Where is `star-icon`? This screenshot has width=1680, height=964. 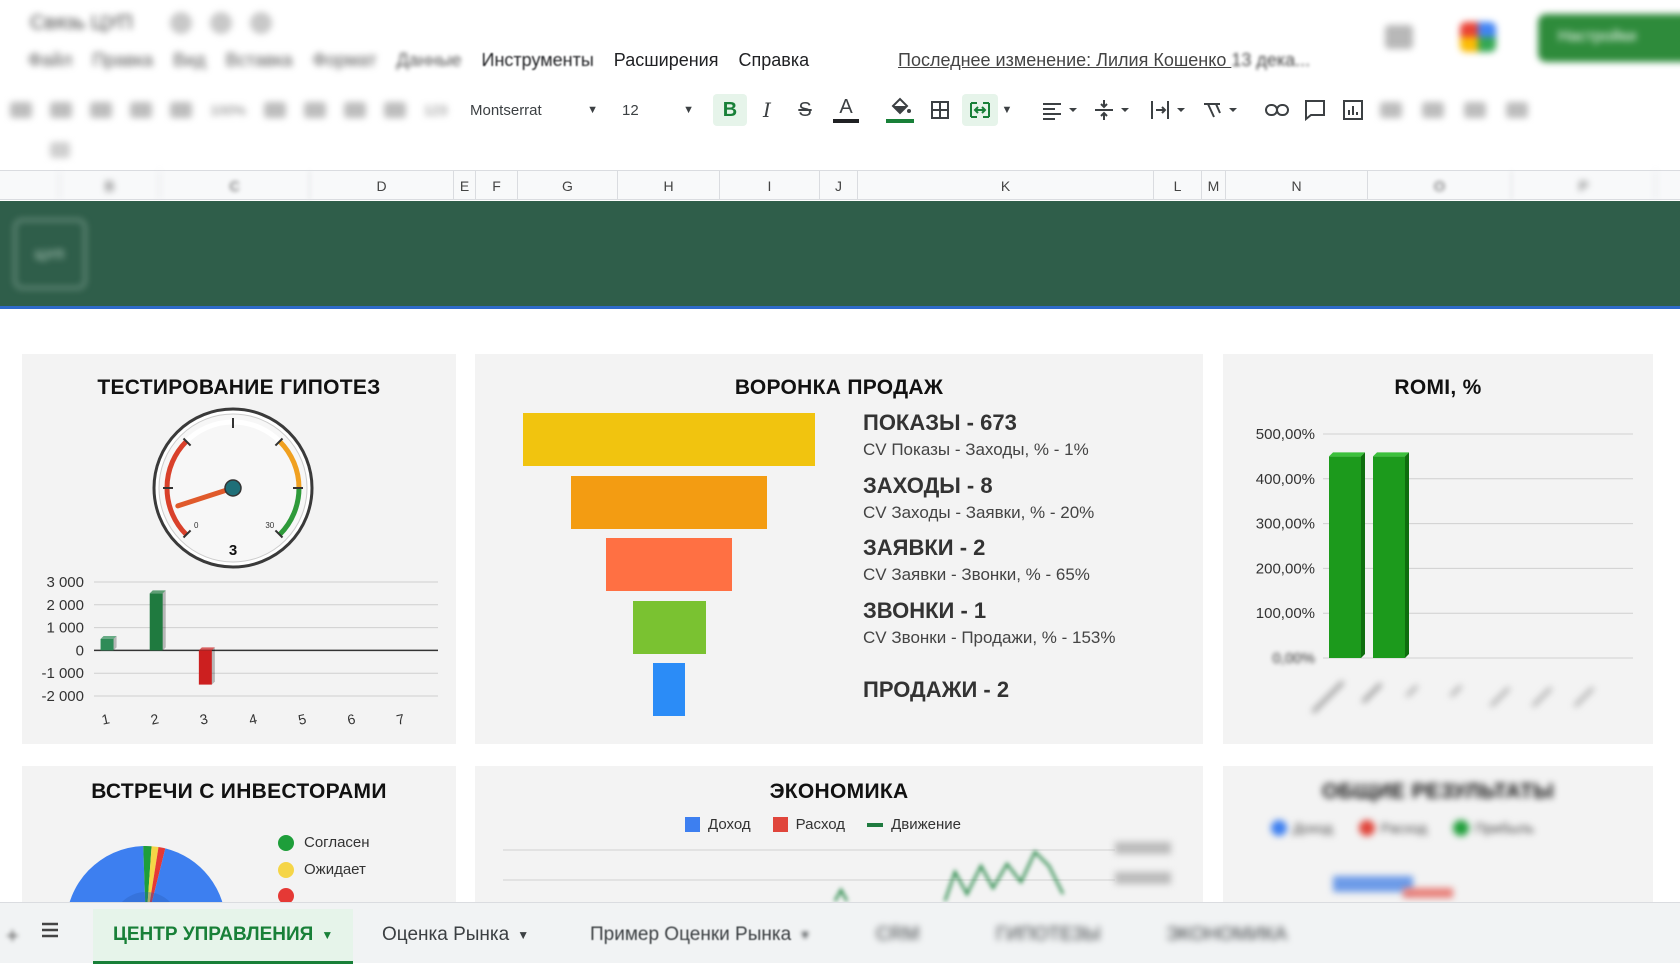
star-icon is located at coordinates (181, 23).